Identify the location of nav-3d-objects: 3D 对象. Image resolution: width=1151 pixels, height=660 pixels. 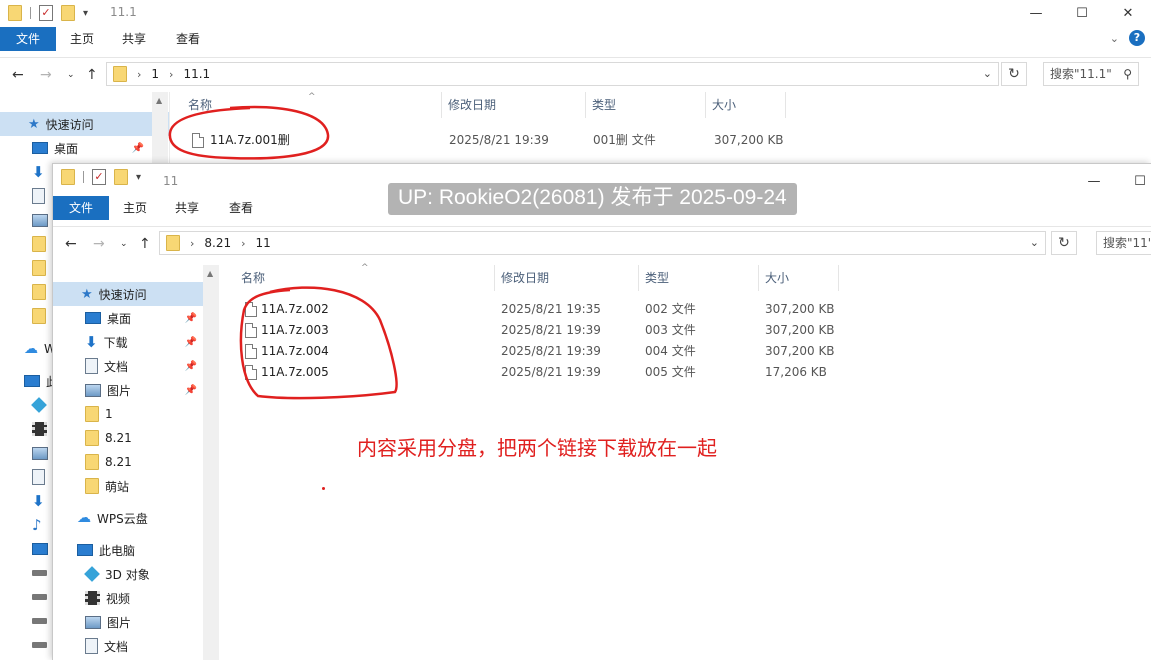
(135, 574).